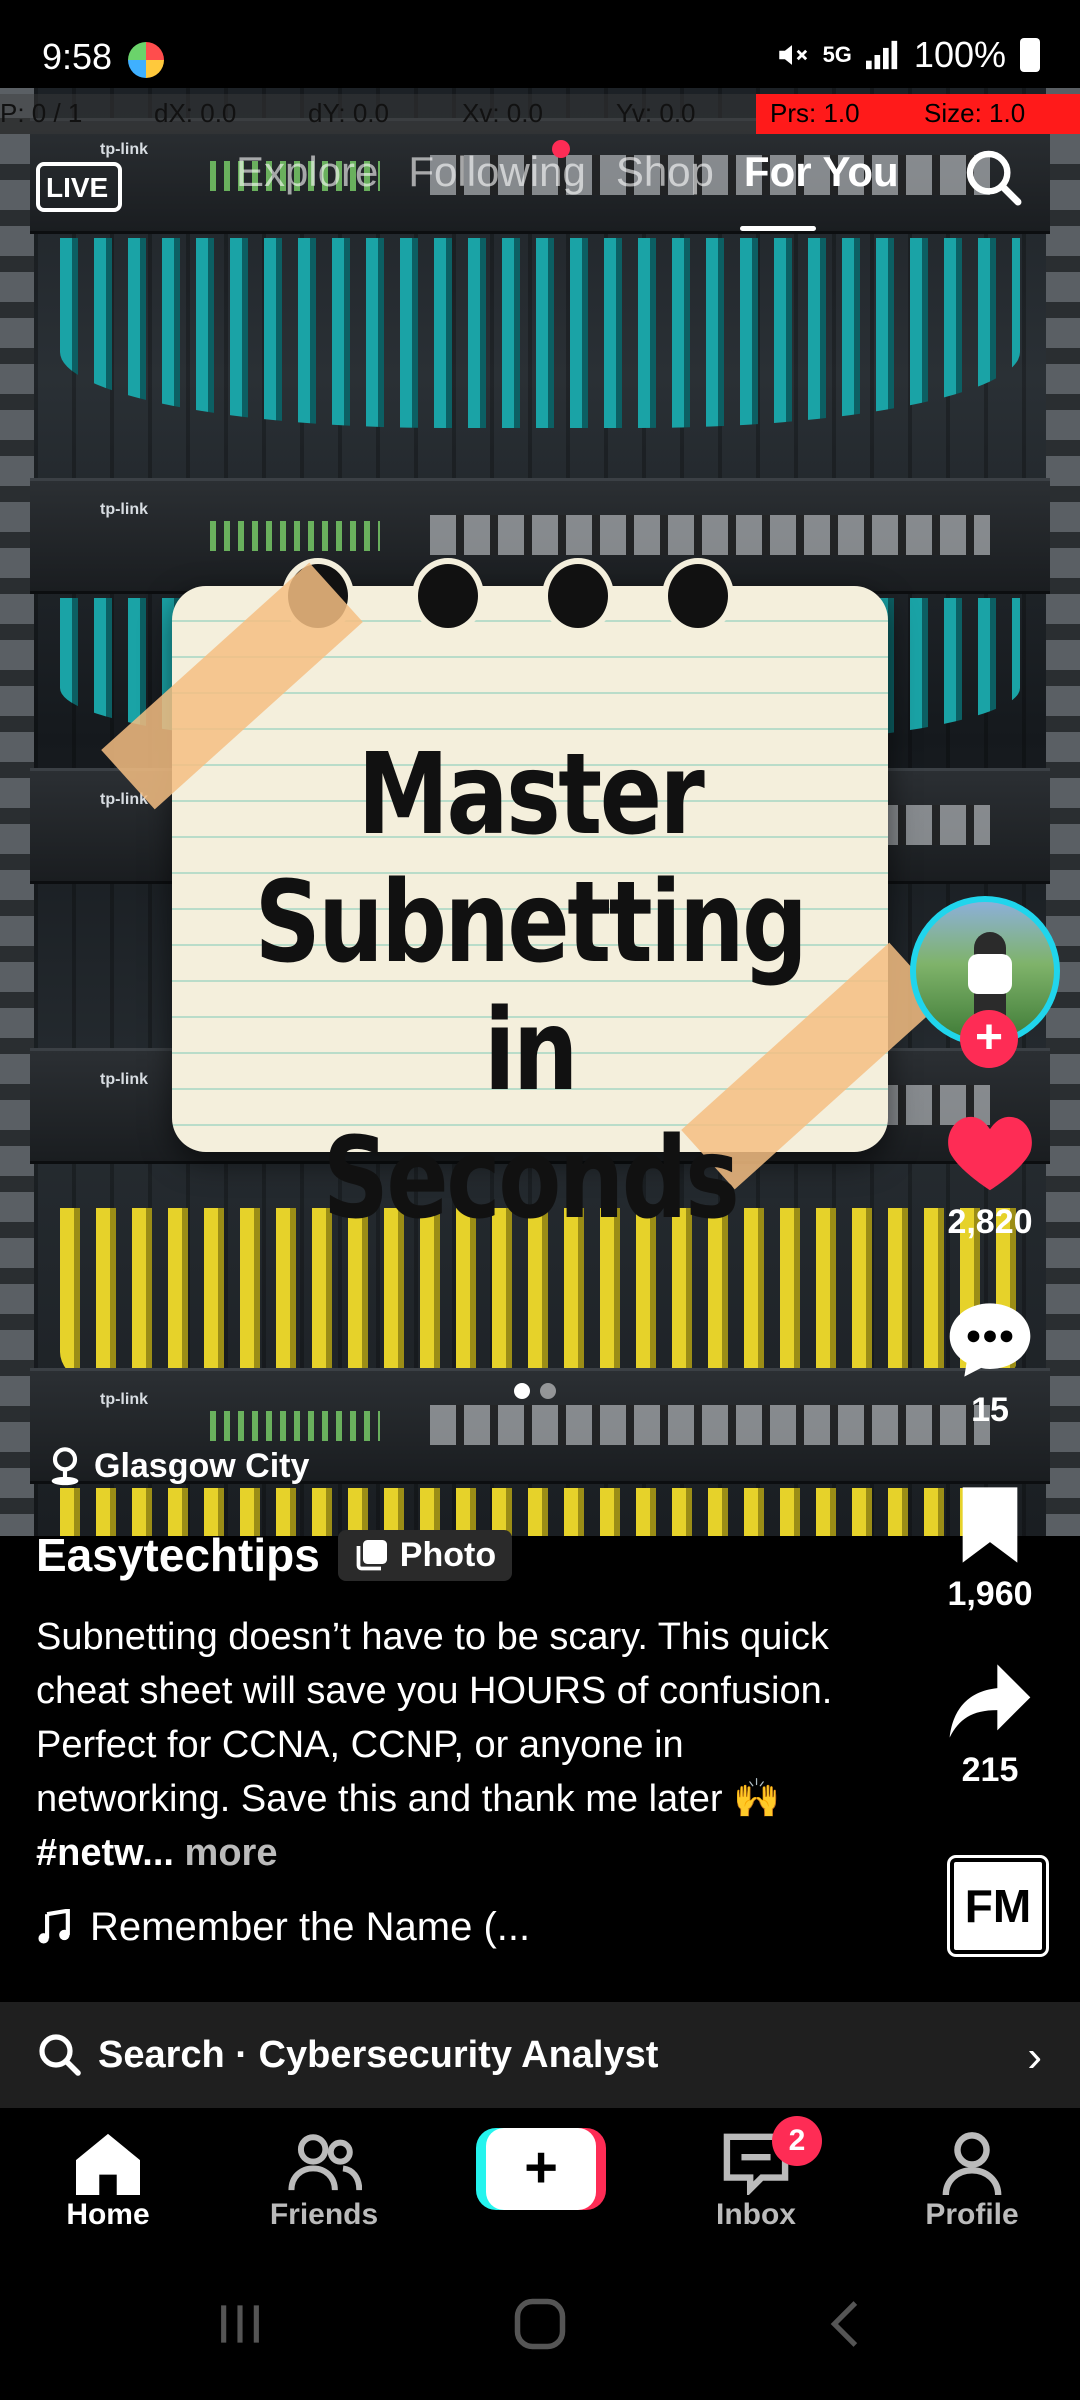 Image resolution: width=1080 pixels, height=2400 pixels. I want to click on follow-button: +, so click(989, 1039).